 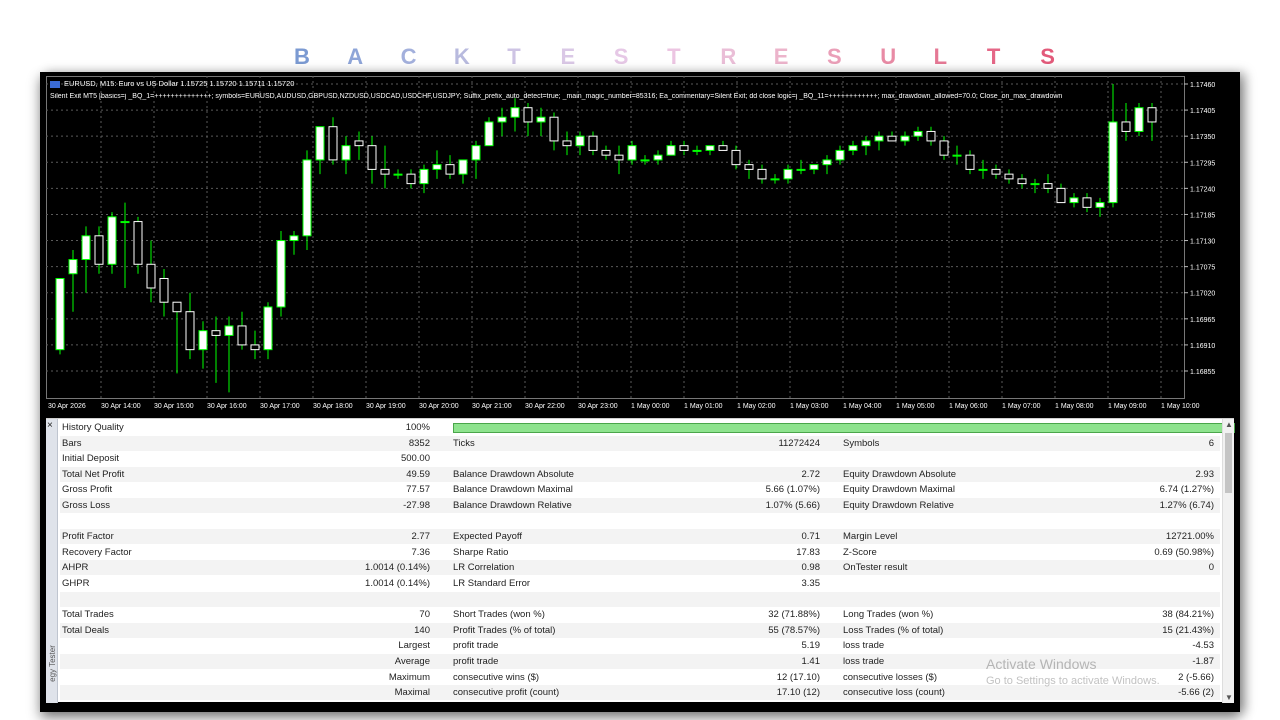 What do you see at coordinates (799, 443) in the screenshot?
I see `metric-value: 11272424` at bounding box center [799, 443].